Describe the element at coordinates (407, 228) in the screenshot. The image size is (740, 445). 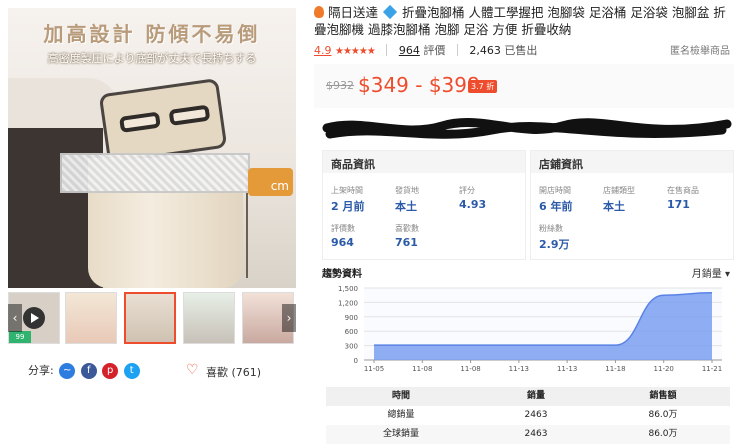
I see `stat-label: 喜歡數` at that location.